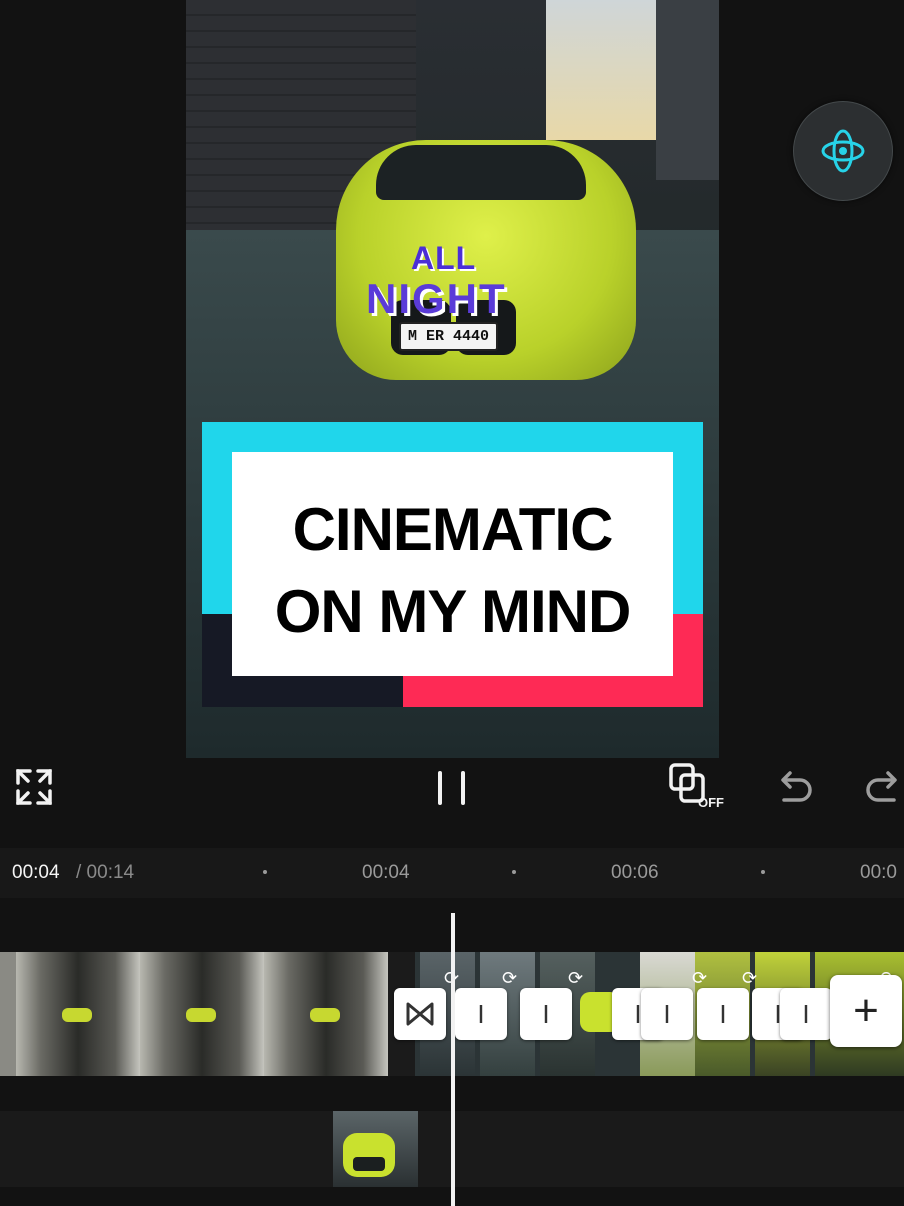 The width and height of the screenshot is (904, 1206). What do you see at coordinates (601, 70) in the screenshot?
I see `sky` at bounding box center [601, 70].